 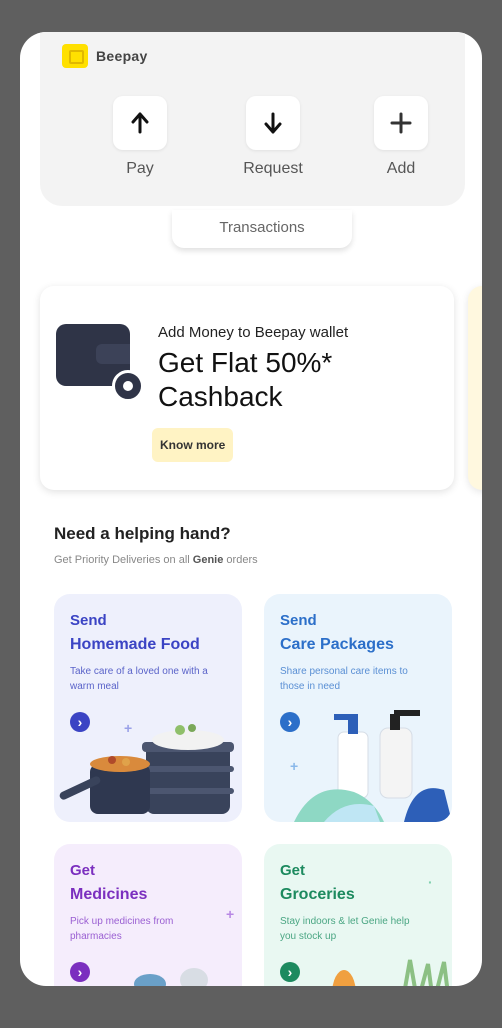 What do you see at coordinates (475, 388) in the screenshot?
I see `next-promo-card` at bounding box center [475, 388].